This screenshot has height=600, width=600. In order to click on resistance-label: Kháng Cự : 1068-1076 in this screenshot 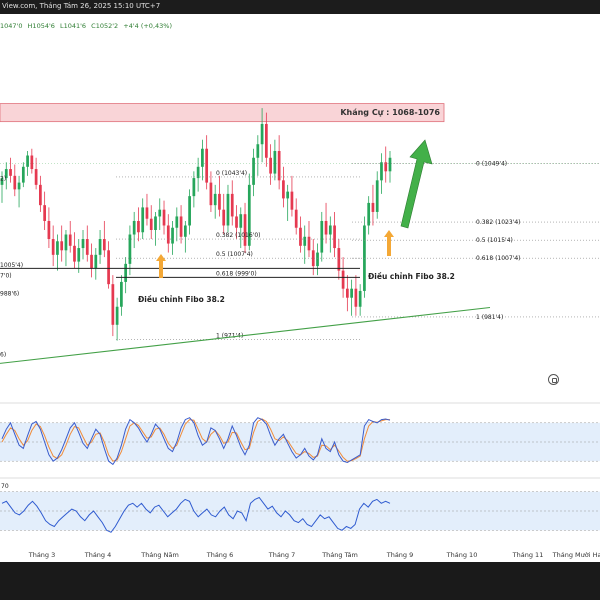, I will do `click(390, 112)`.